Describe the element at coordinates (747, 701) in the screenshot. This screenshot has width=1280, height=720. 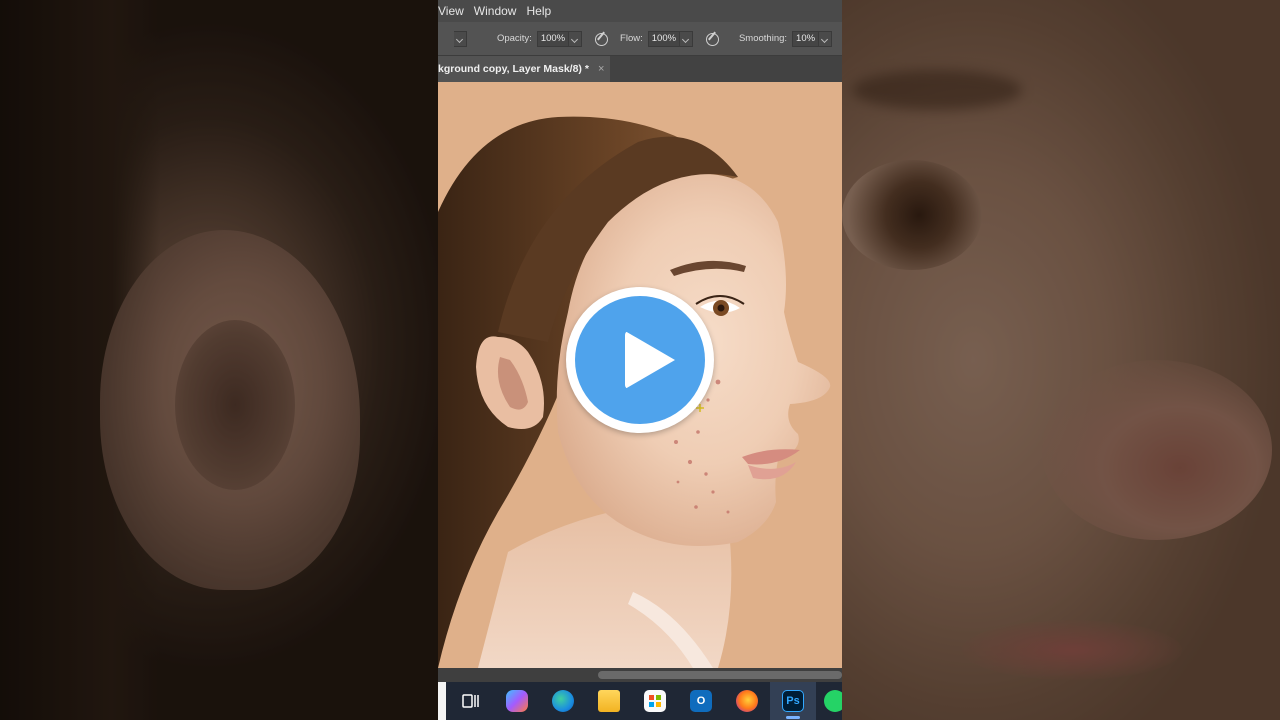
I see `firefox-icon` at that location.